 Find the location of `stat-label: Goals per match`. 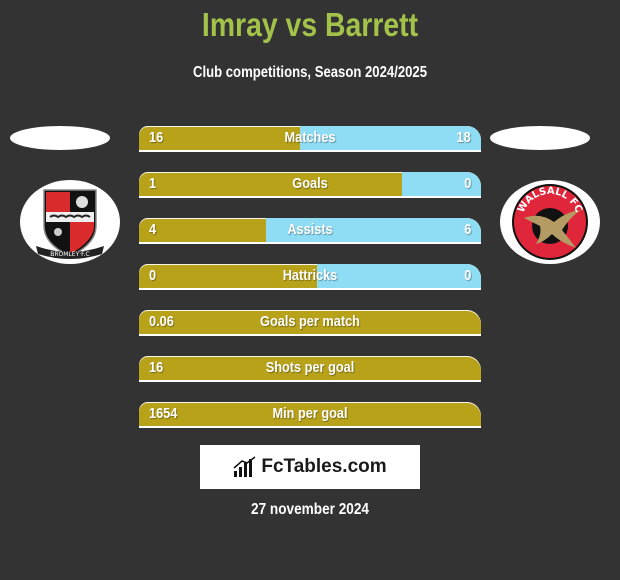

stat-label: Goals per match is located at coordinates (310, 321).